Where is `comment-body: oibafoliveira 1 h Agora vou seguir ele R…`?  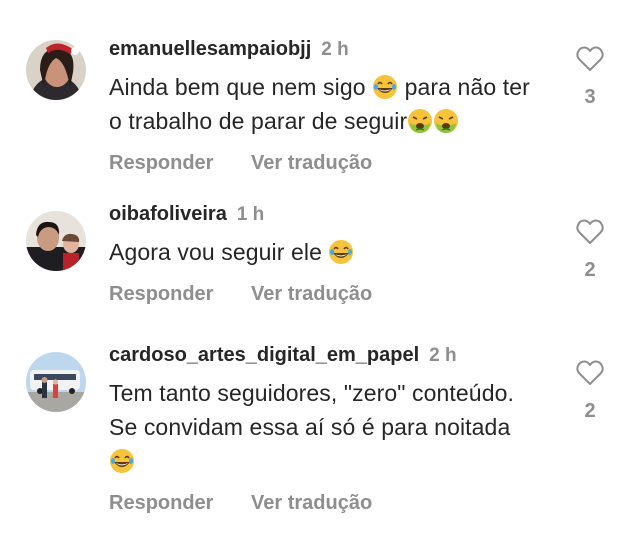 comment-body: oibafoliveira 1 h Agora vou seguir ele R… is located at coordinates (329, 254).